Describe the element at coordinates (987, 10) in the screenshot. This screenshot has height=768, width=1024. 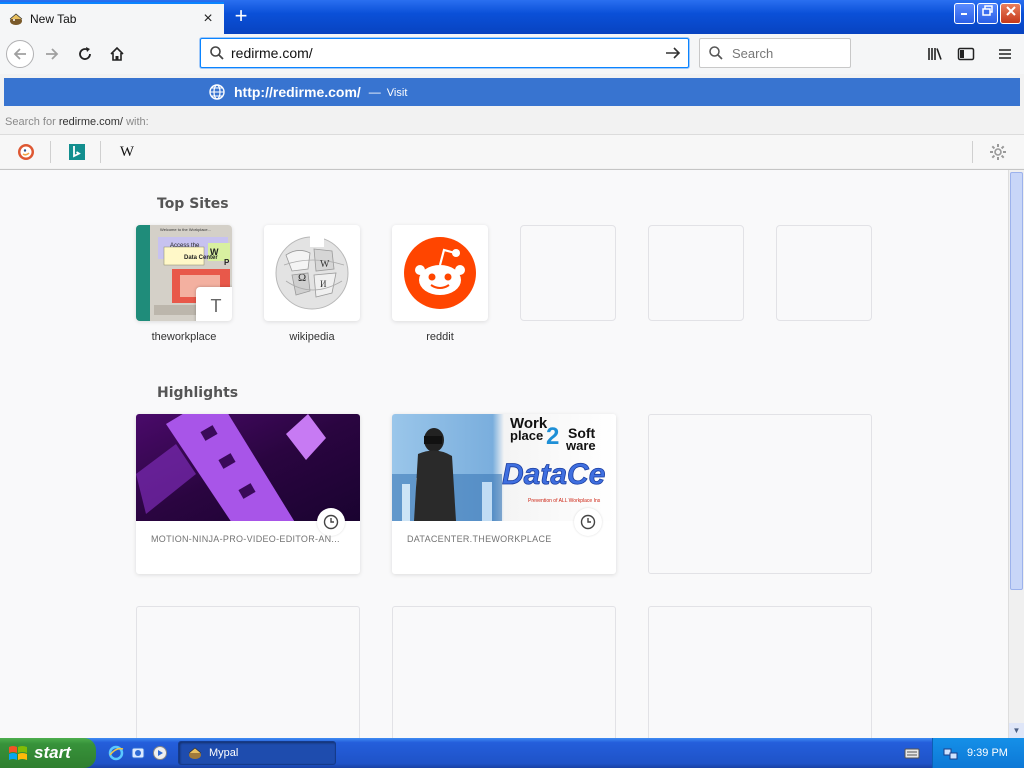
I see `restore-icon` at that location.